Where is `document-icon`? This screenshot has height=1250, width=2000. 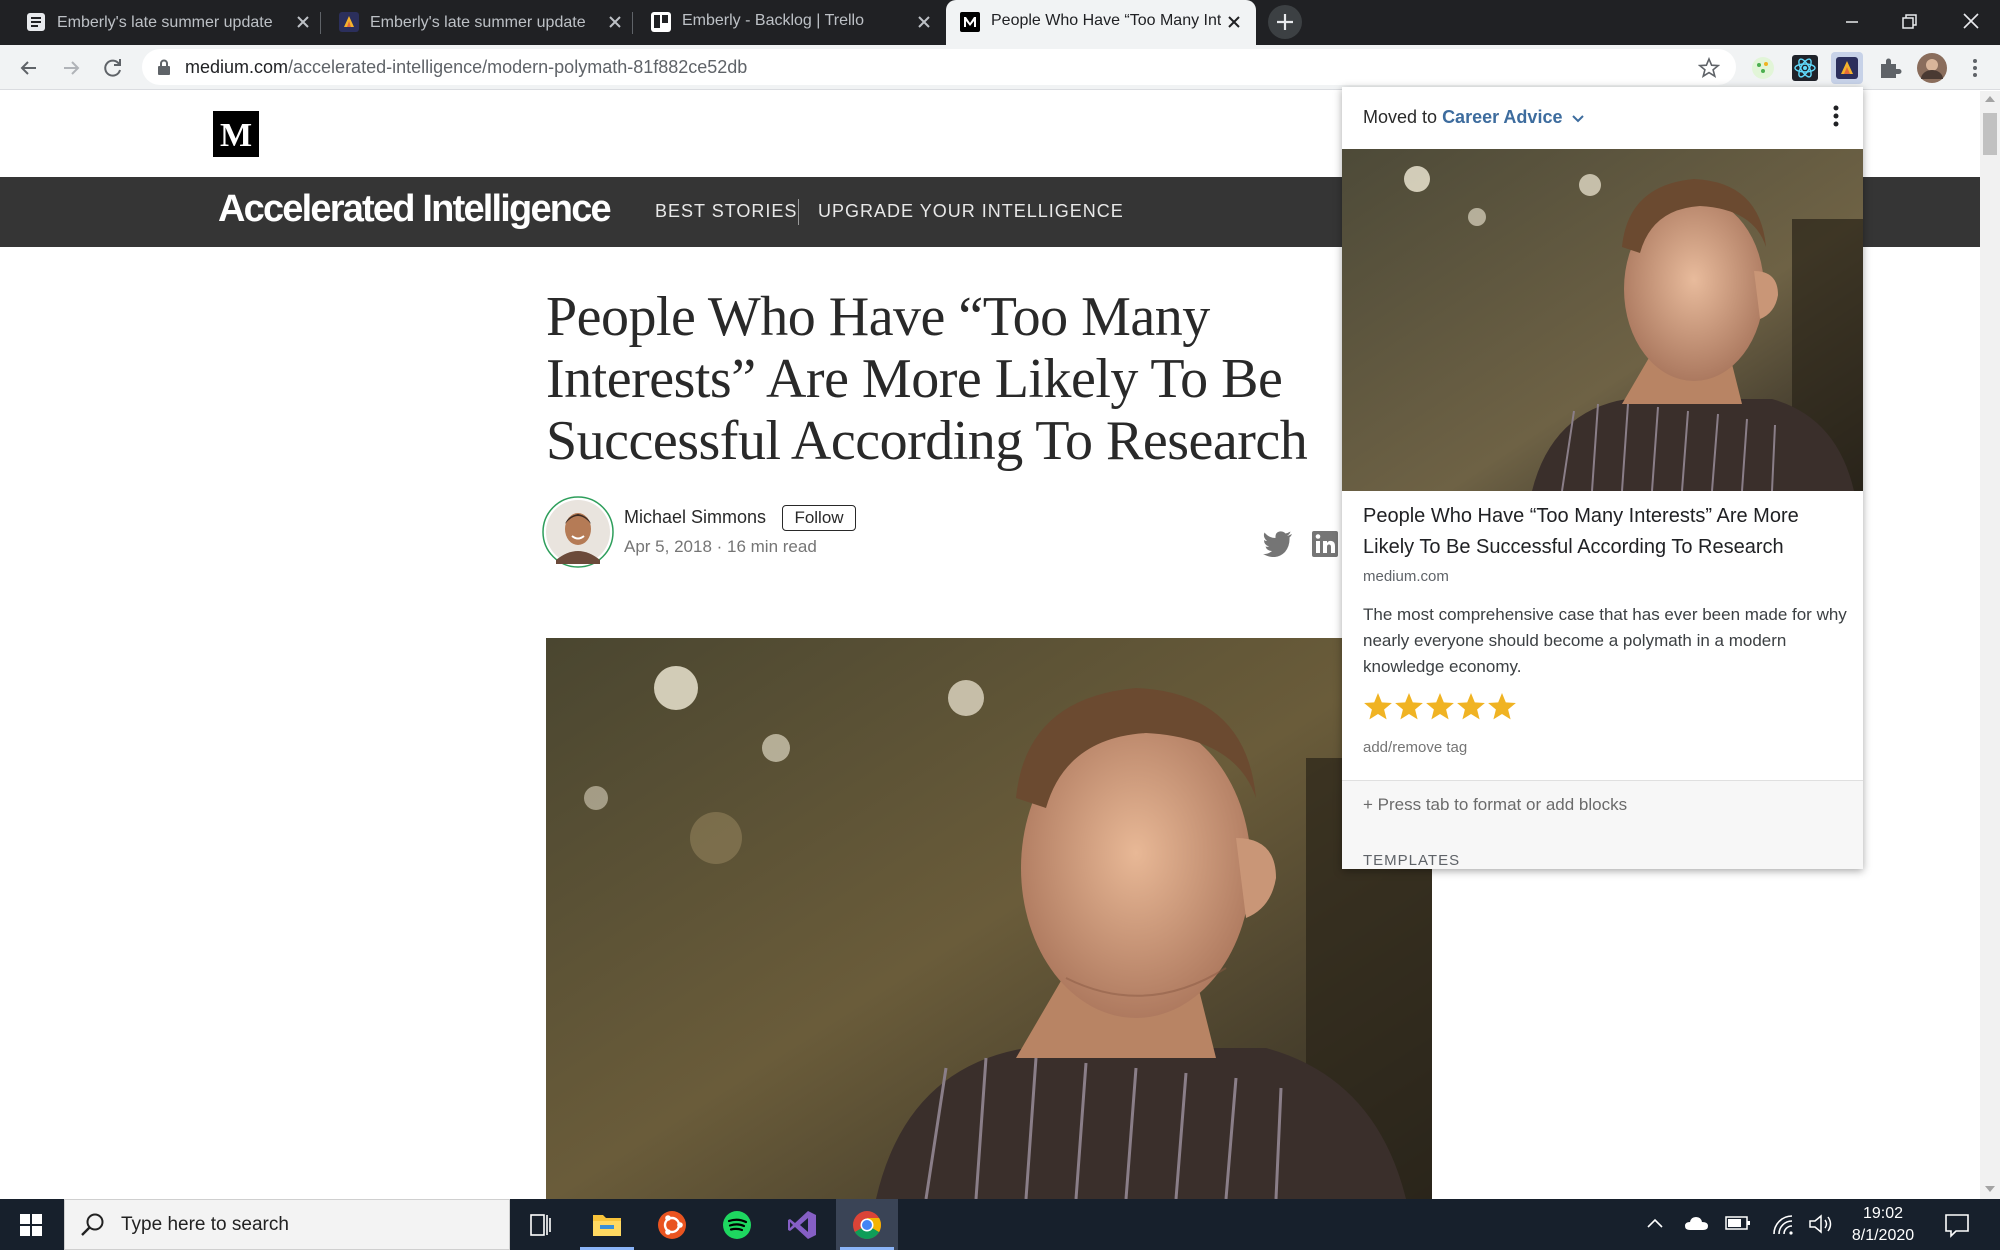 document-icon is located at coordinates (36, 22).